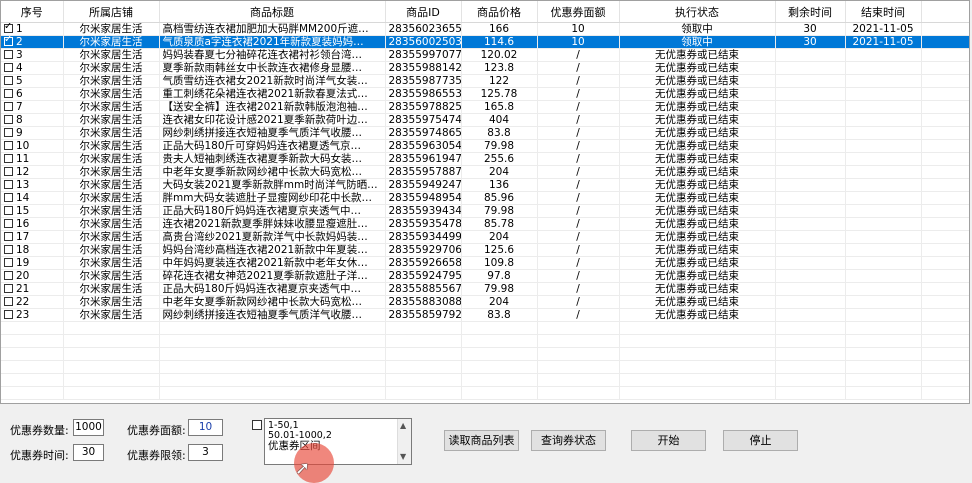 This screenshot has height=483, width=972. What do you see at coordinates (883, 12) in the screenshot?
I see `col-header-end: 结束时间` at bounding box center [883, 12].